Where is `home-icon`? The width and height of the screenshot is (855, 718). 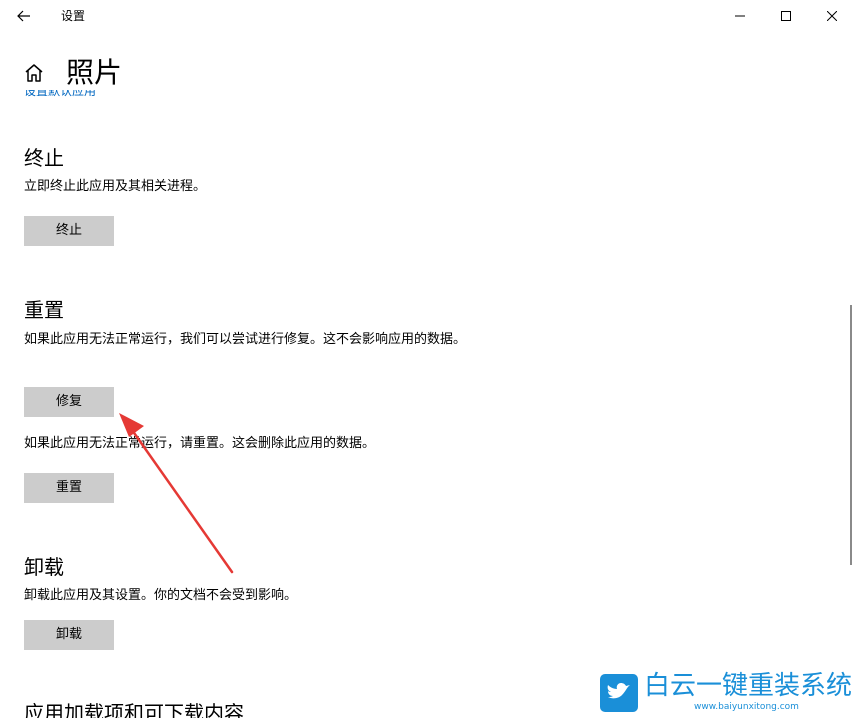
home-icon is located at coordinates (34, 73).